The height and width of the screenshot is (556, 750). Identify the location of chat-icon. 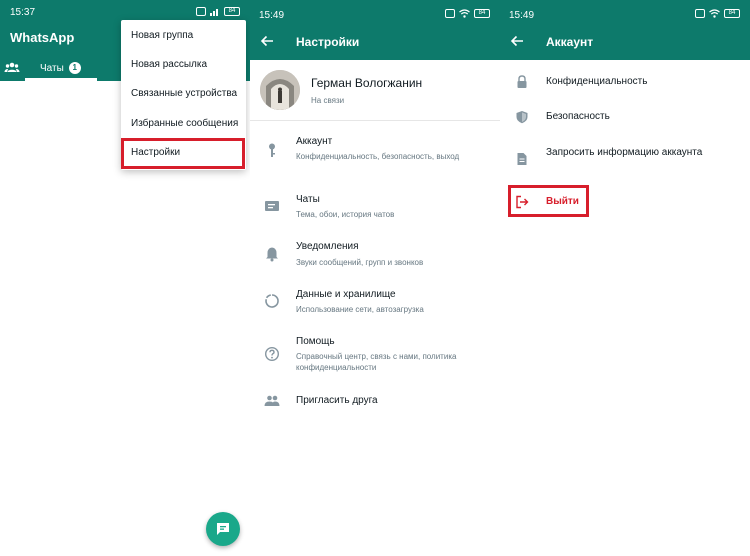
(272, 206).